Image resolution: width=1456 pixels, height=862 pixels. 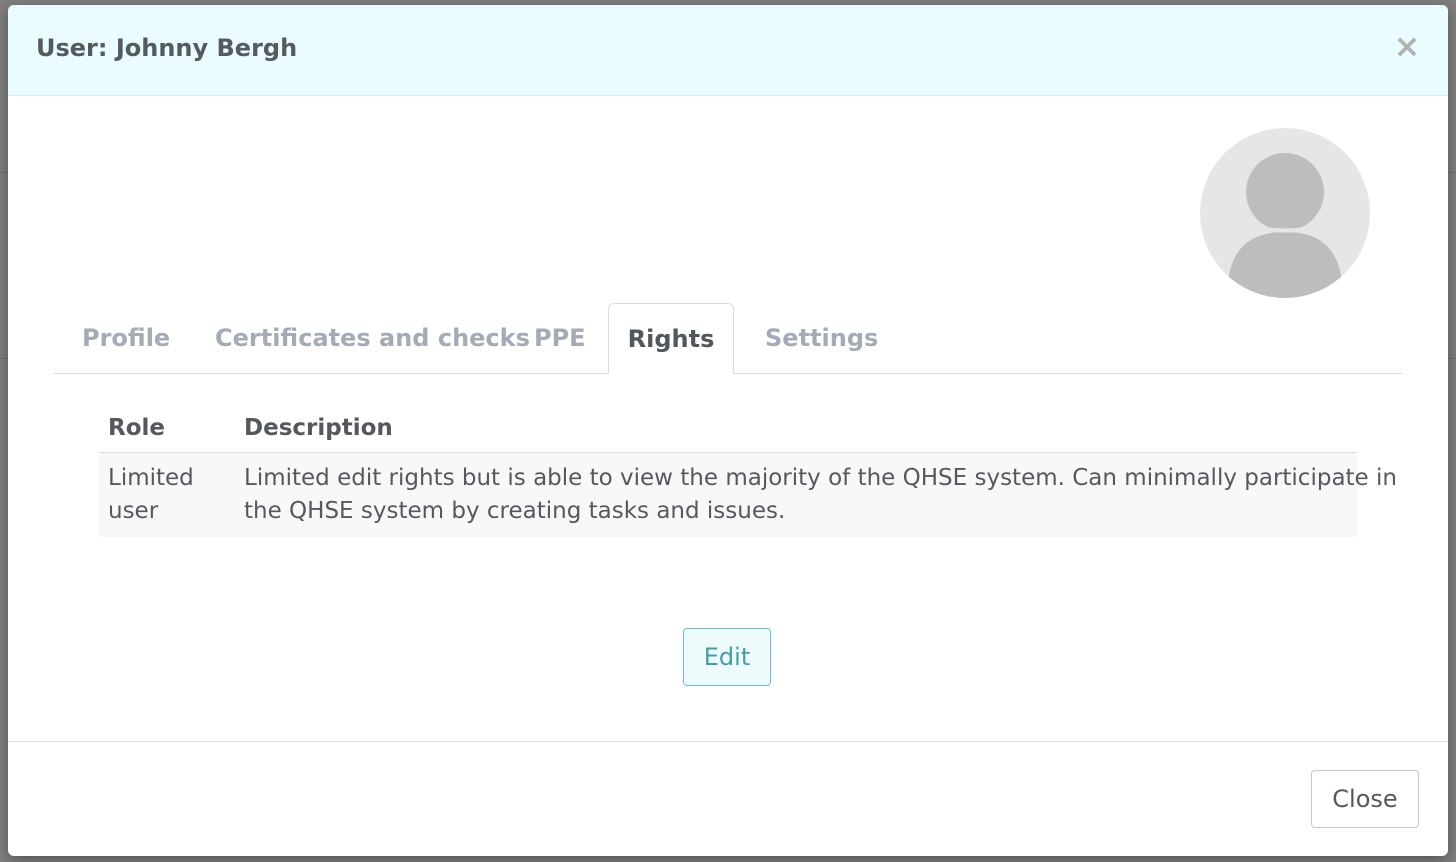 I want to click on tab-settings: Settings, so click(x=821, y=338).